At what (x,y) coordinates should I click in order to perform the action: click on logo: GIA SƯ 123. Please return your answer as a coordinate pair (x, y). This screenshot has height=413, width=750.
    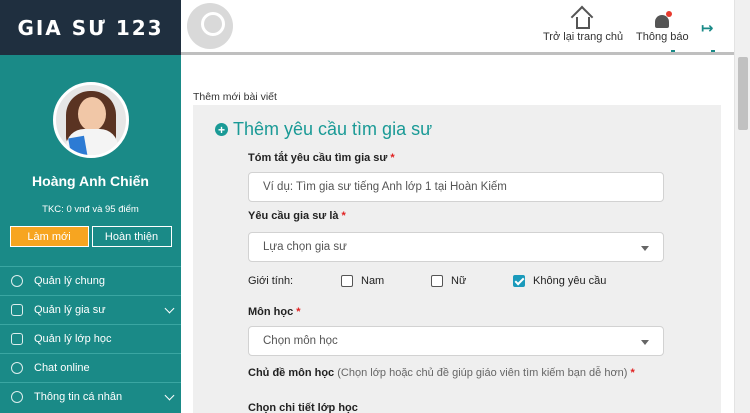
    Looking at the image, I should click on (90, 28).